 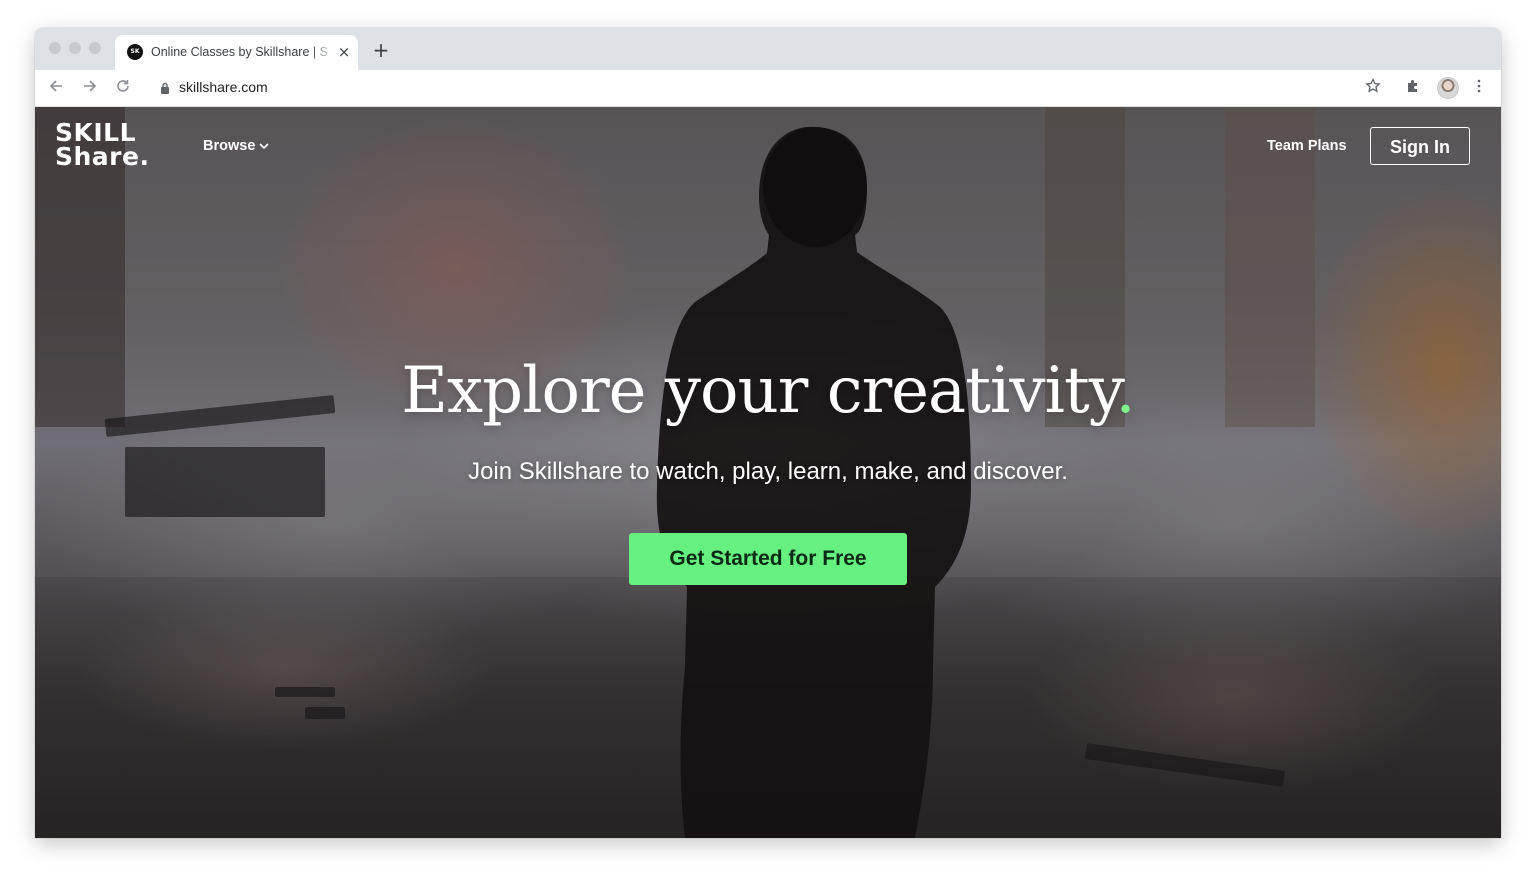 I want to click on window-zoom-dot, so click(x=95, y=48).